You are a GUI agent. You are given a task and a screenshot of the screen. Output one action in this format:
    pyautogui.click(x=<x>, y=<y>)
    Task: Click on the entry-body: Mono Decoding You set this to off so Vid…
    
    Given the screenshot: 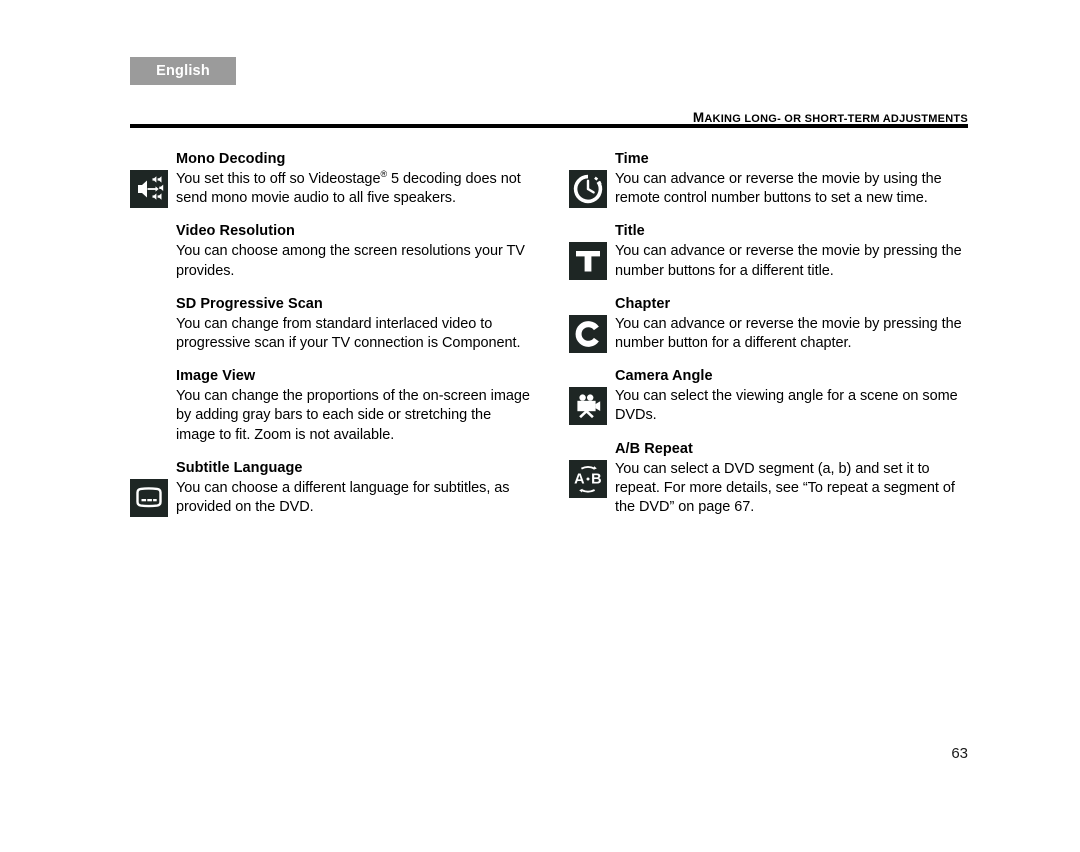 What is the action you would take?
    pyautogui.click(x=353, y=179)
    